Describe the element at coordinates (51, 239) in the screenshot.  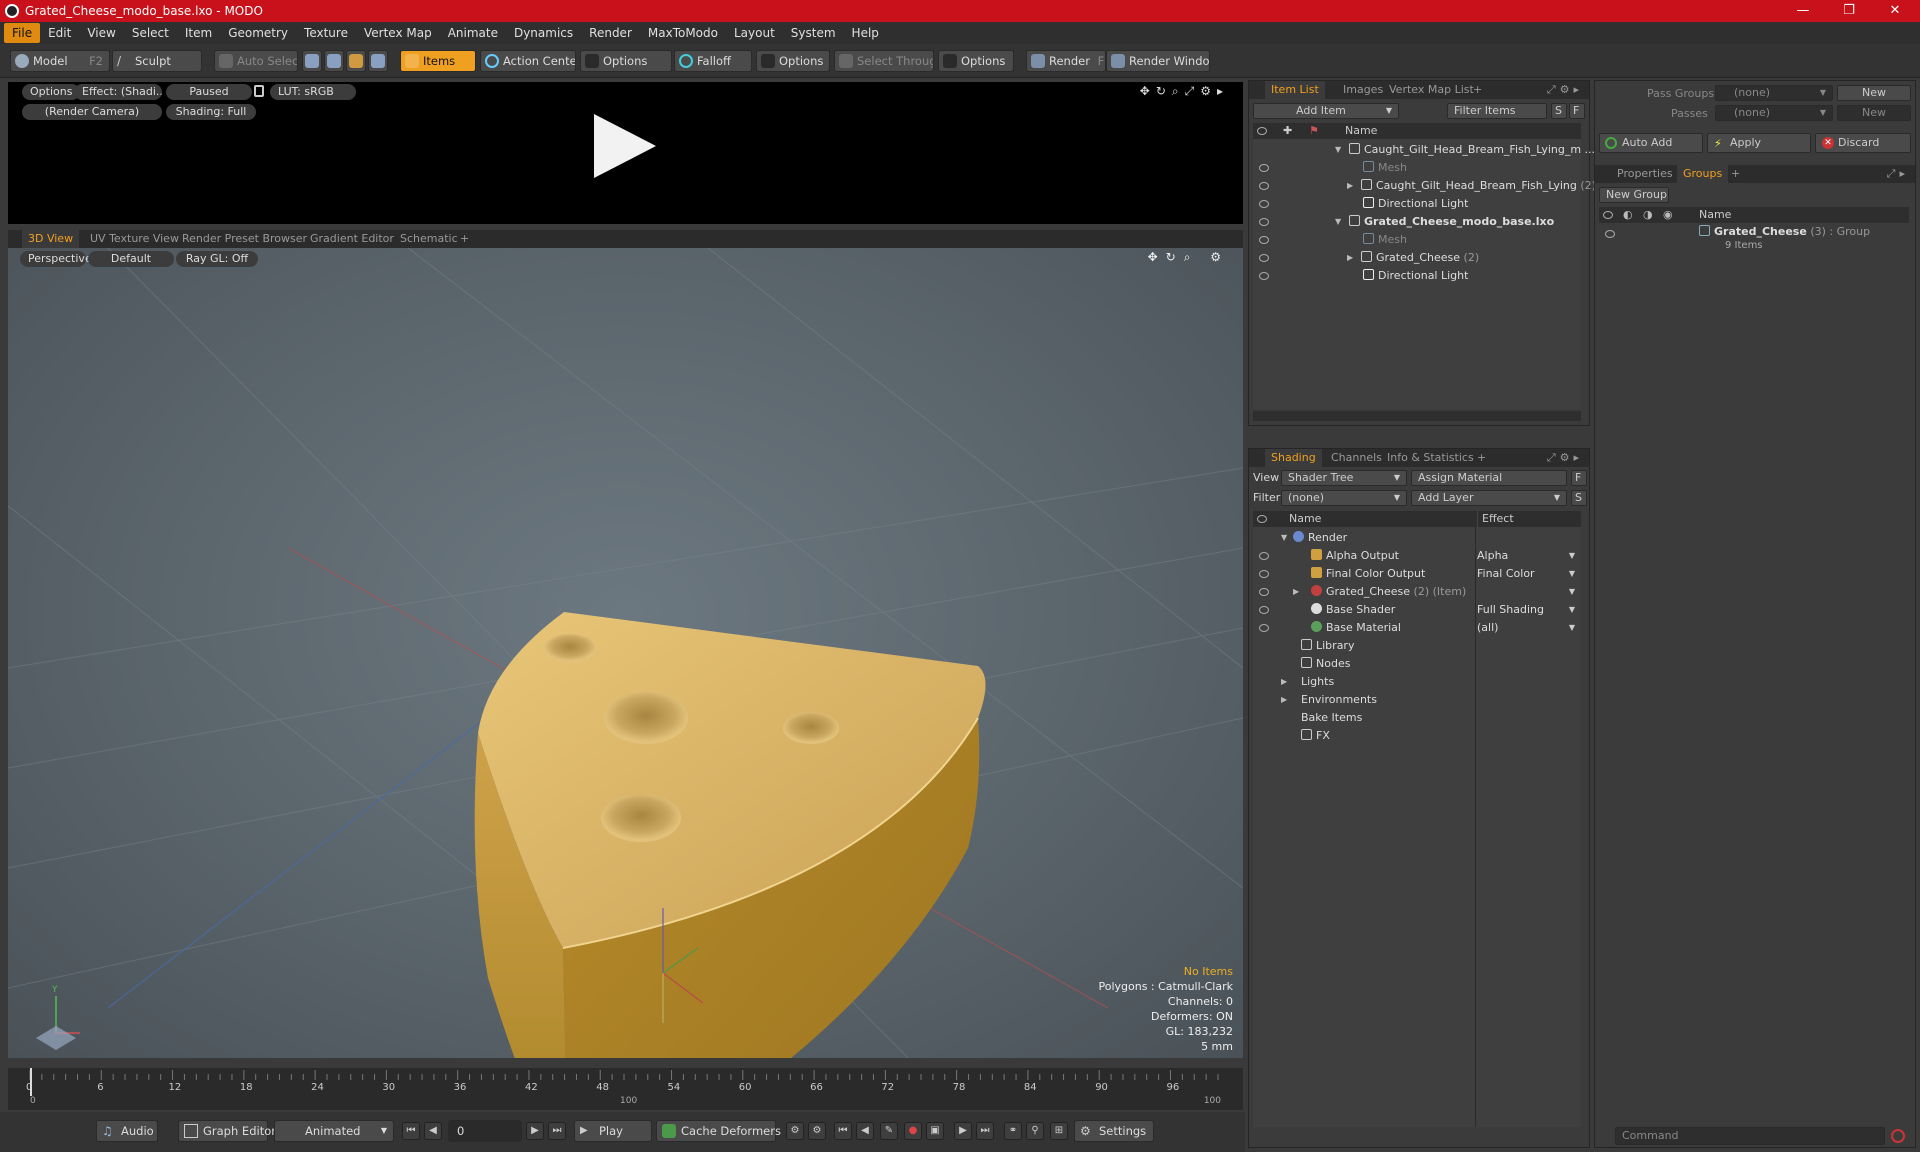
I see `tab-3d-view: 3D View` at that location.